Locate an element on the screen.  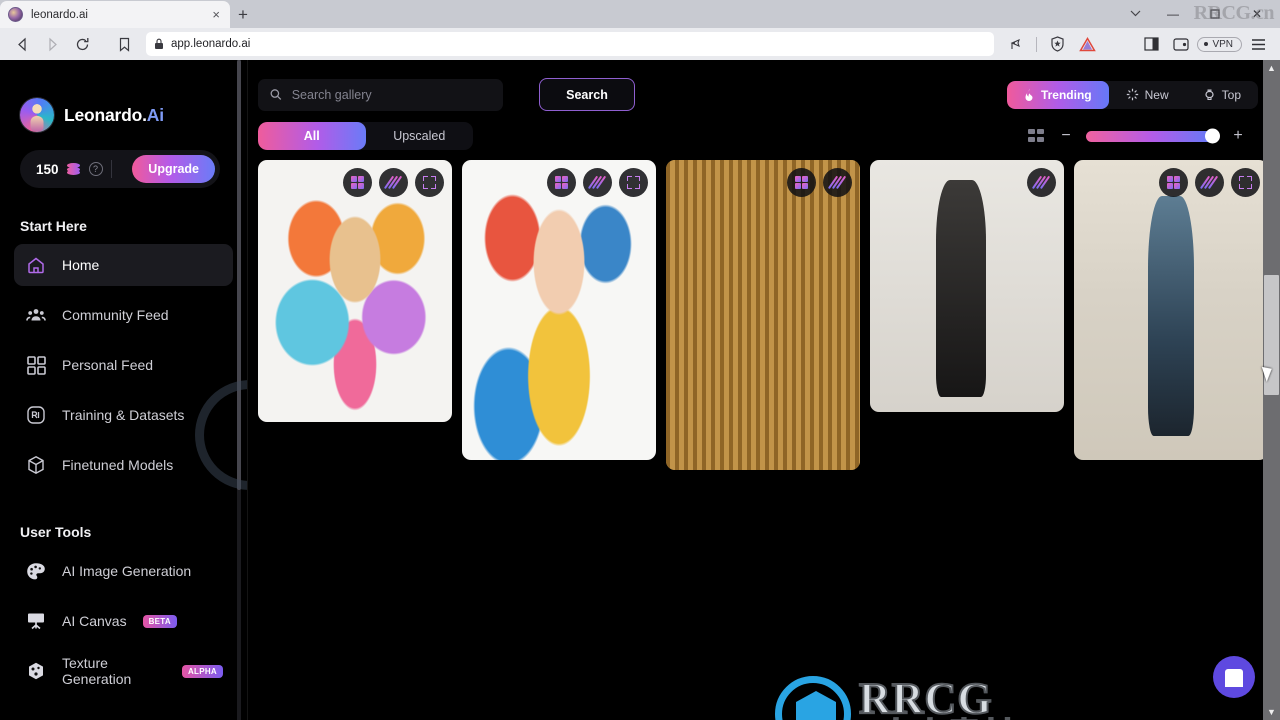
palette-icon is located at coordinates (36, 571).